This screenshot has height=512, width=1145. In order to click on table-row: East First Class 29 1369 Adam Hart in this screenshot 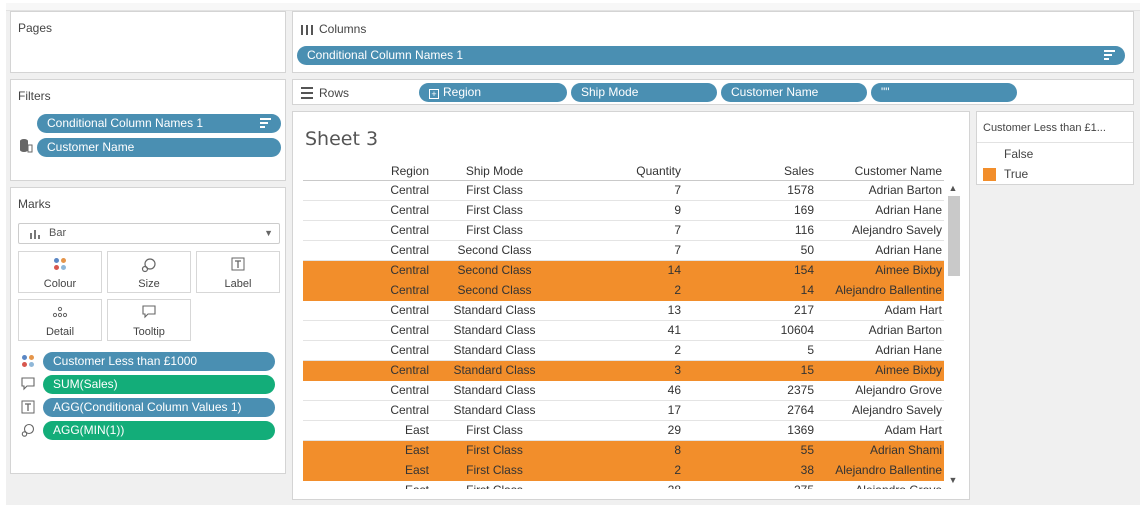, I will do `click(623, 430)`.